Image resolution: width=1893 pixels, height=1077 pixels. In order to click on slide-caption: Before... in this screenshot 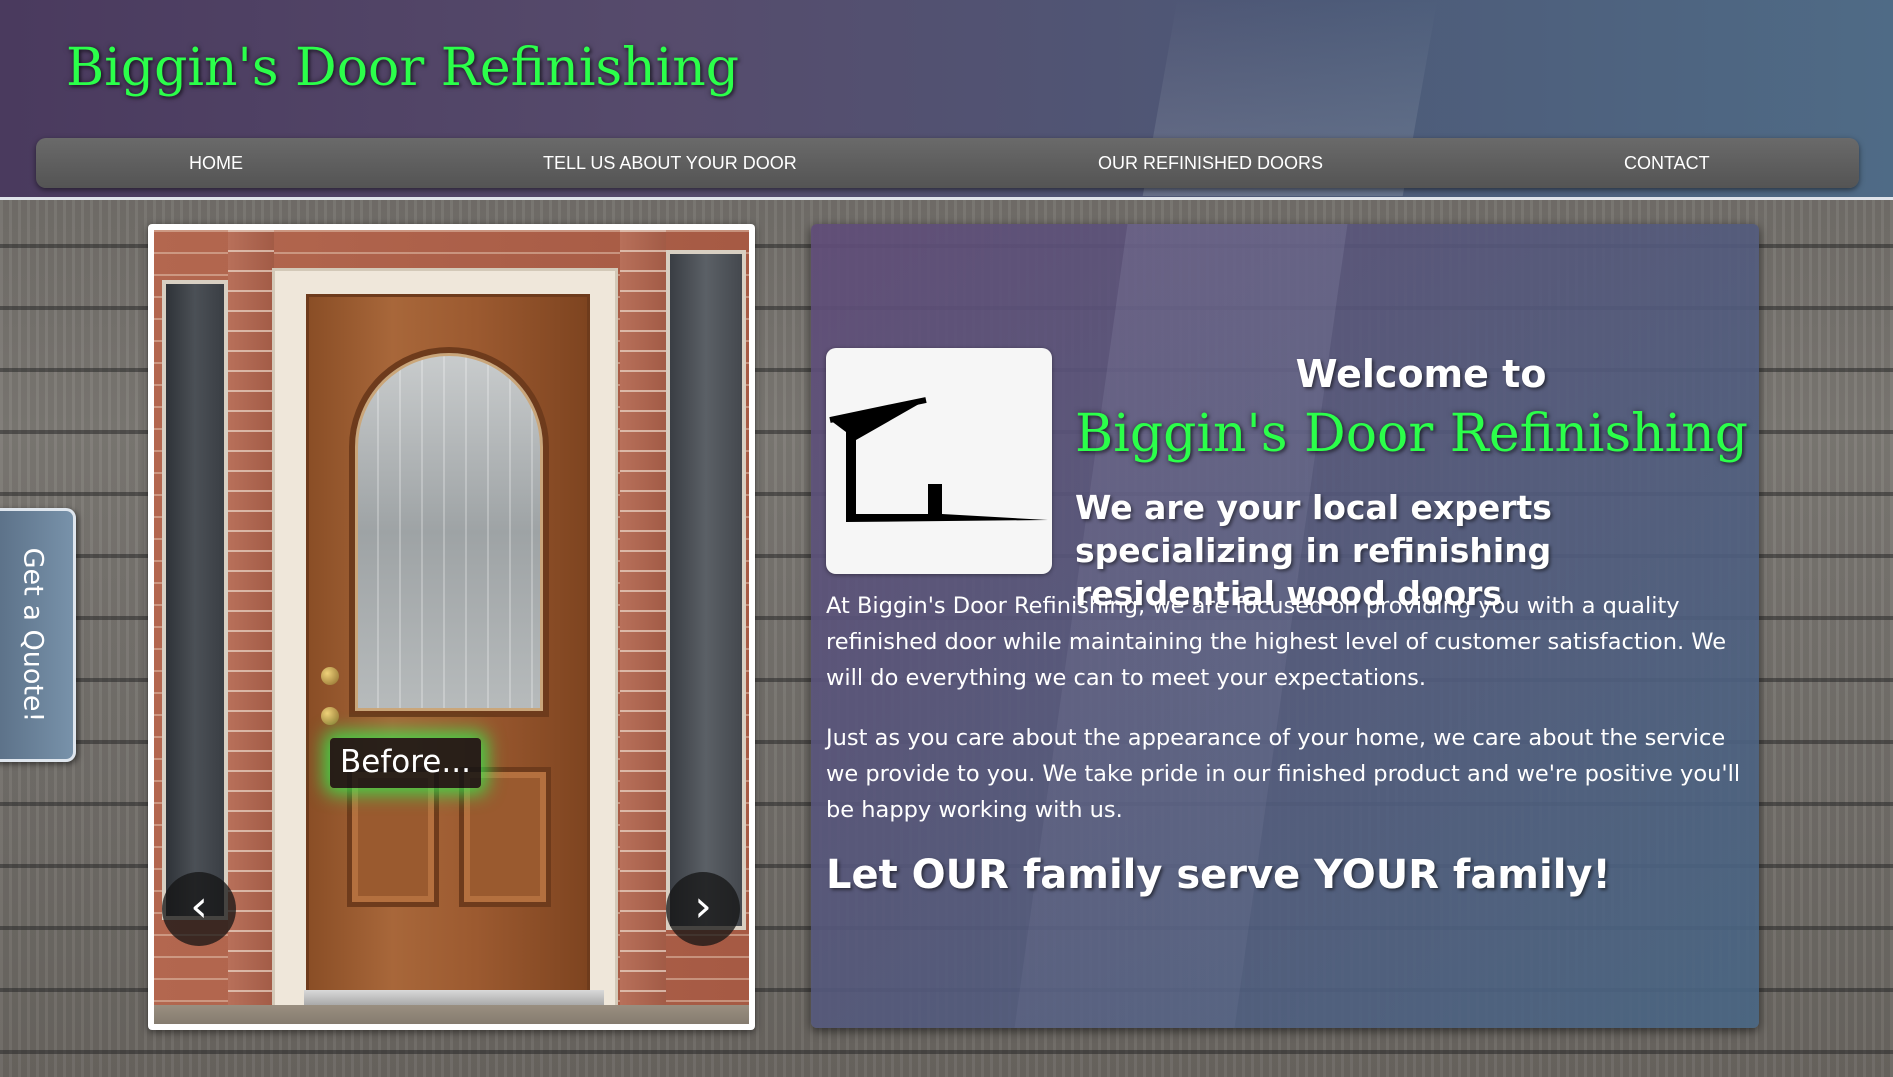, I will do `click(405, 763)`.